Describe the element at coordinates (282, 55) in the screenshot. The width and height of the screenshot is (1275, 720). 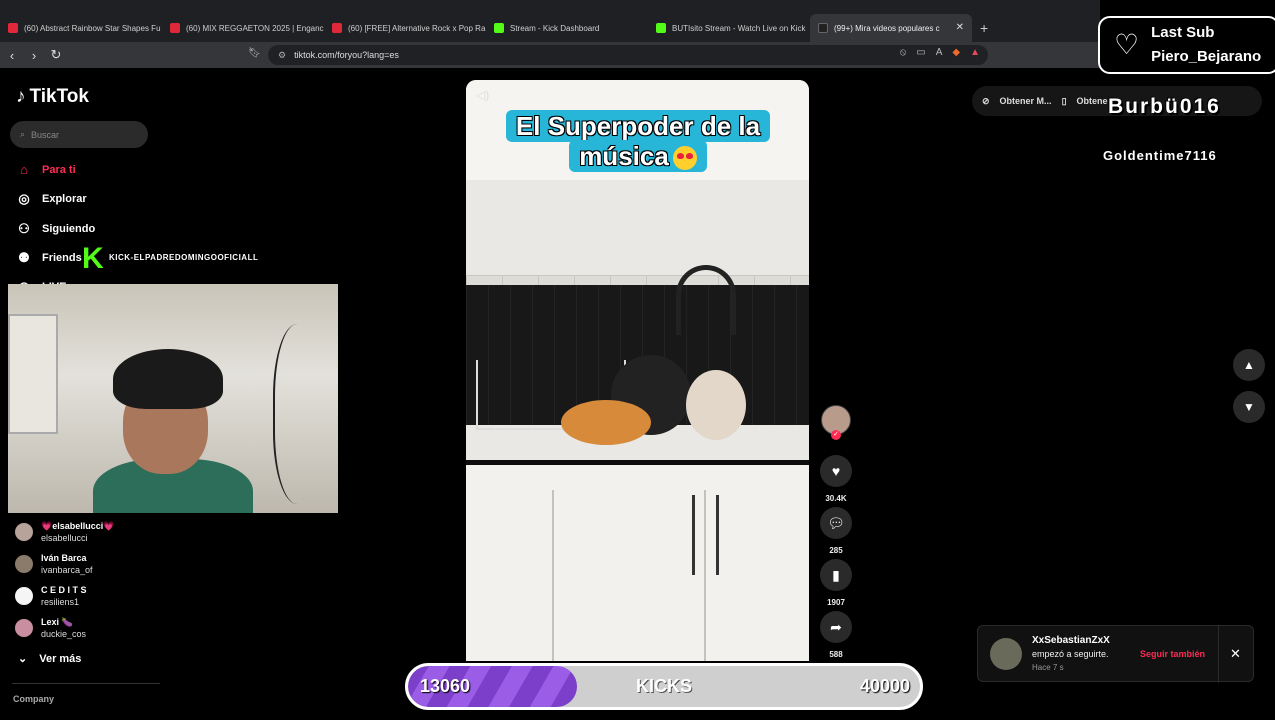
I see `site-info-icon: ⚙` at that location.